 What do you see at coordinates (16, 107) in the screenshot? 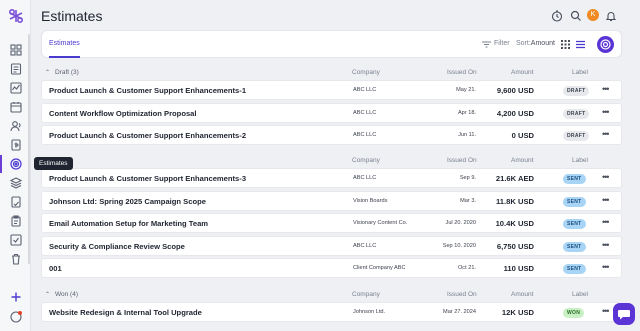
I see `calendar-icon` at bounding box center [16, 107].